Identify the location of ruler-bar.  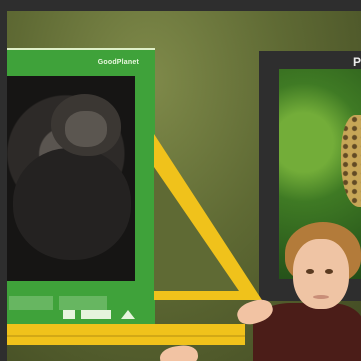
(126, 334).